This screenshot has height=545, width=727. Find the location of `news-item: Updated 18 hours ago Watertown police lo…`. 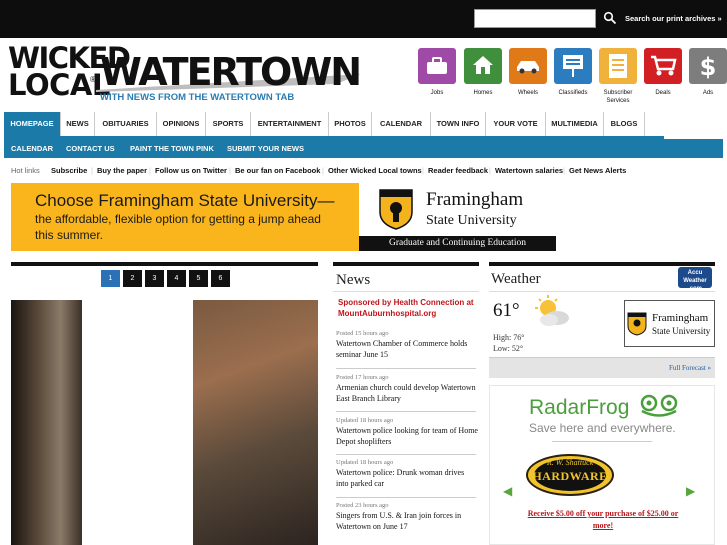

news-item: Updated 18 hours ago Watertown police lo… is located at coordinates (407, 432).